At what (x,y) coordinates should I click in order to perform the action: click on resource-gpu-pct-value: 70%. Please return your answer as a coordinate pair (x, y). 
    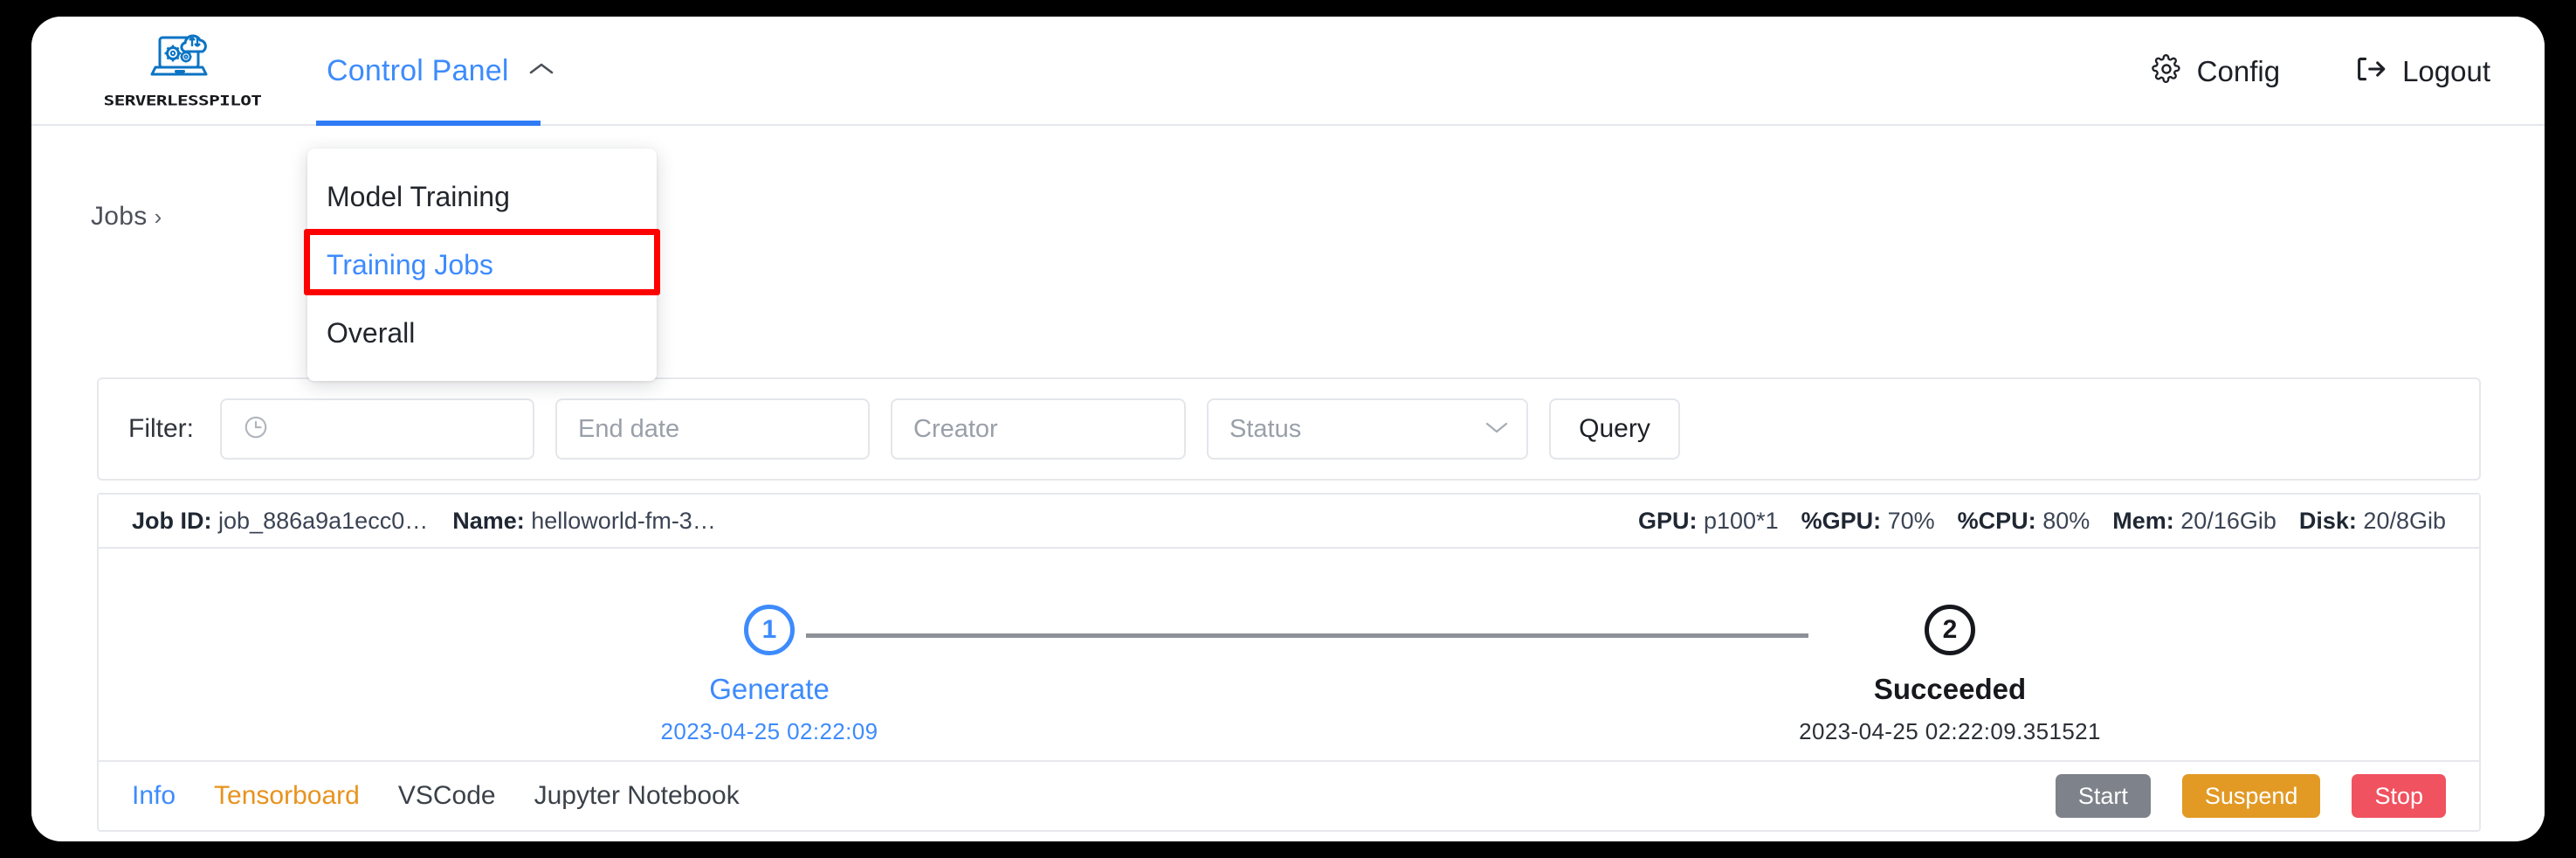
    Looking at the image, I should click on (1911, 520).